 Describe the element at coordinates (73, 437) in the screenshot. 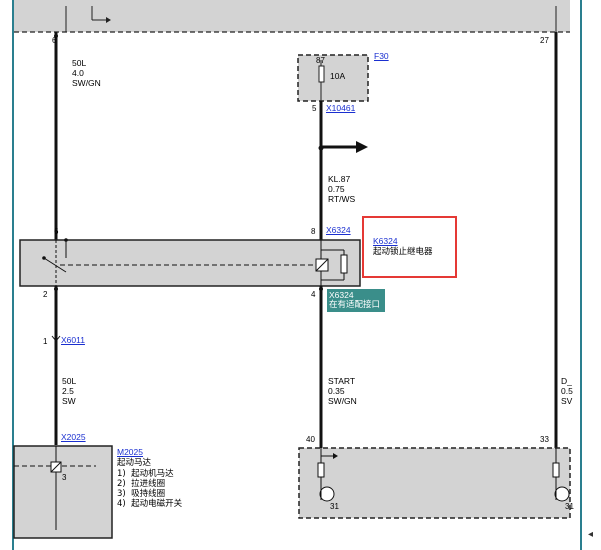

I see `connector-x2025-link: X2025` at that location.